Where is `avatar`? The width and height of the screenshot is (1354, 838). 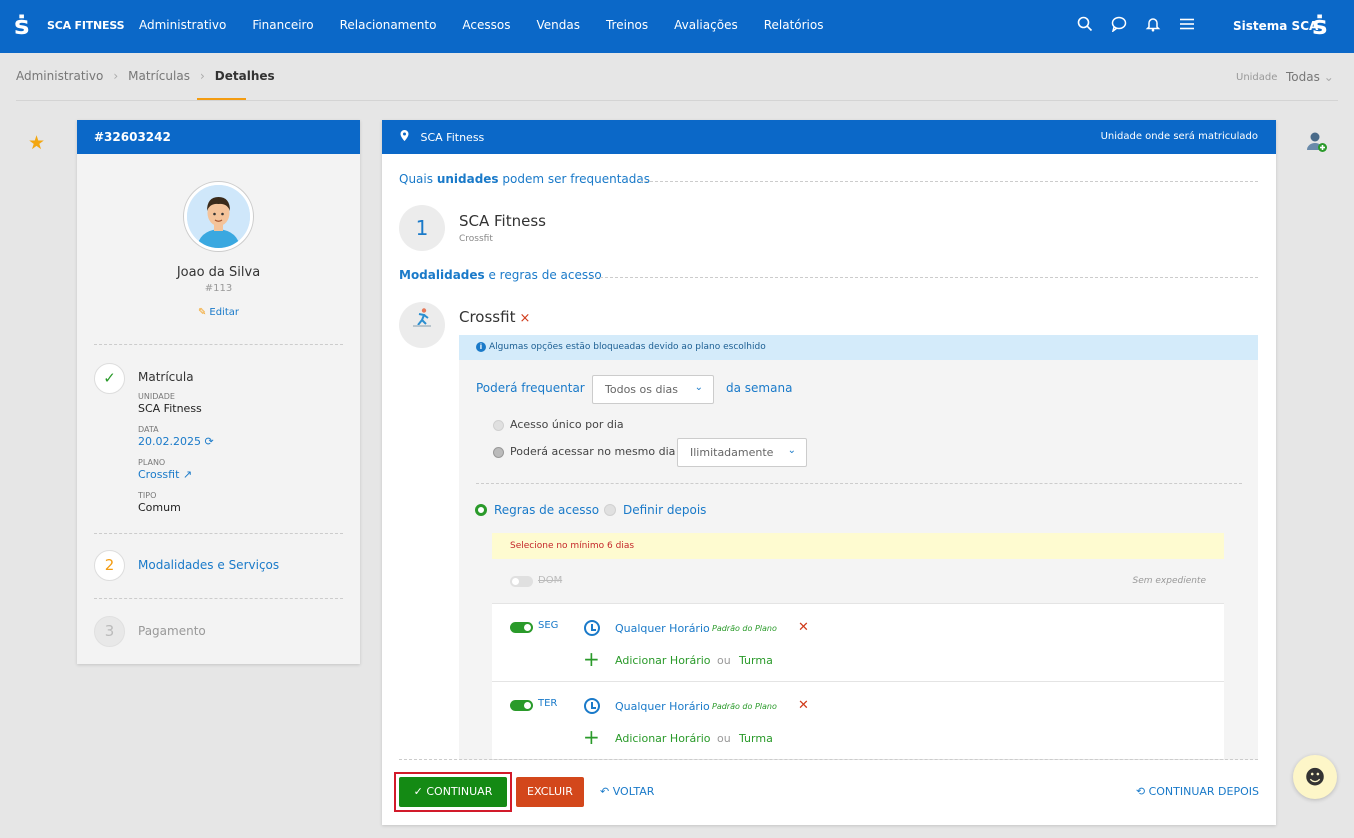 avatar is located at coordinates (218, 216).